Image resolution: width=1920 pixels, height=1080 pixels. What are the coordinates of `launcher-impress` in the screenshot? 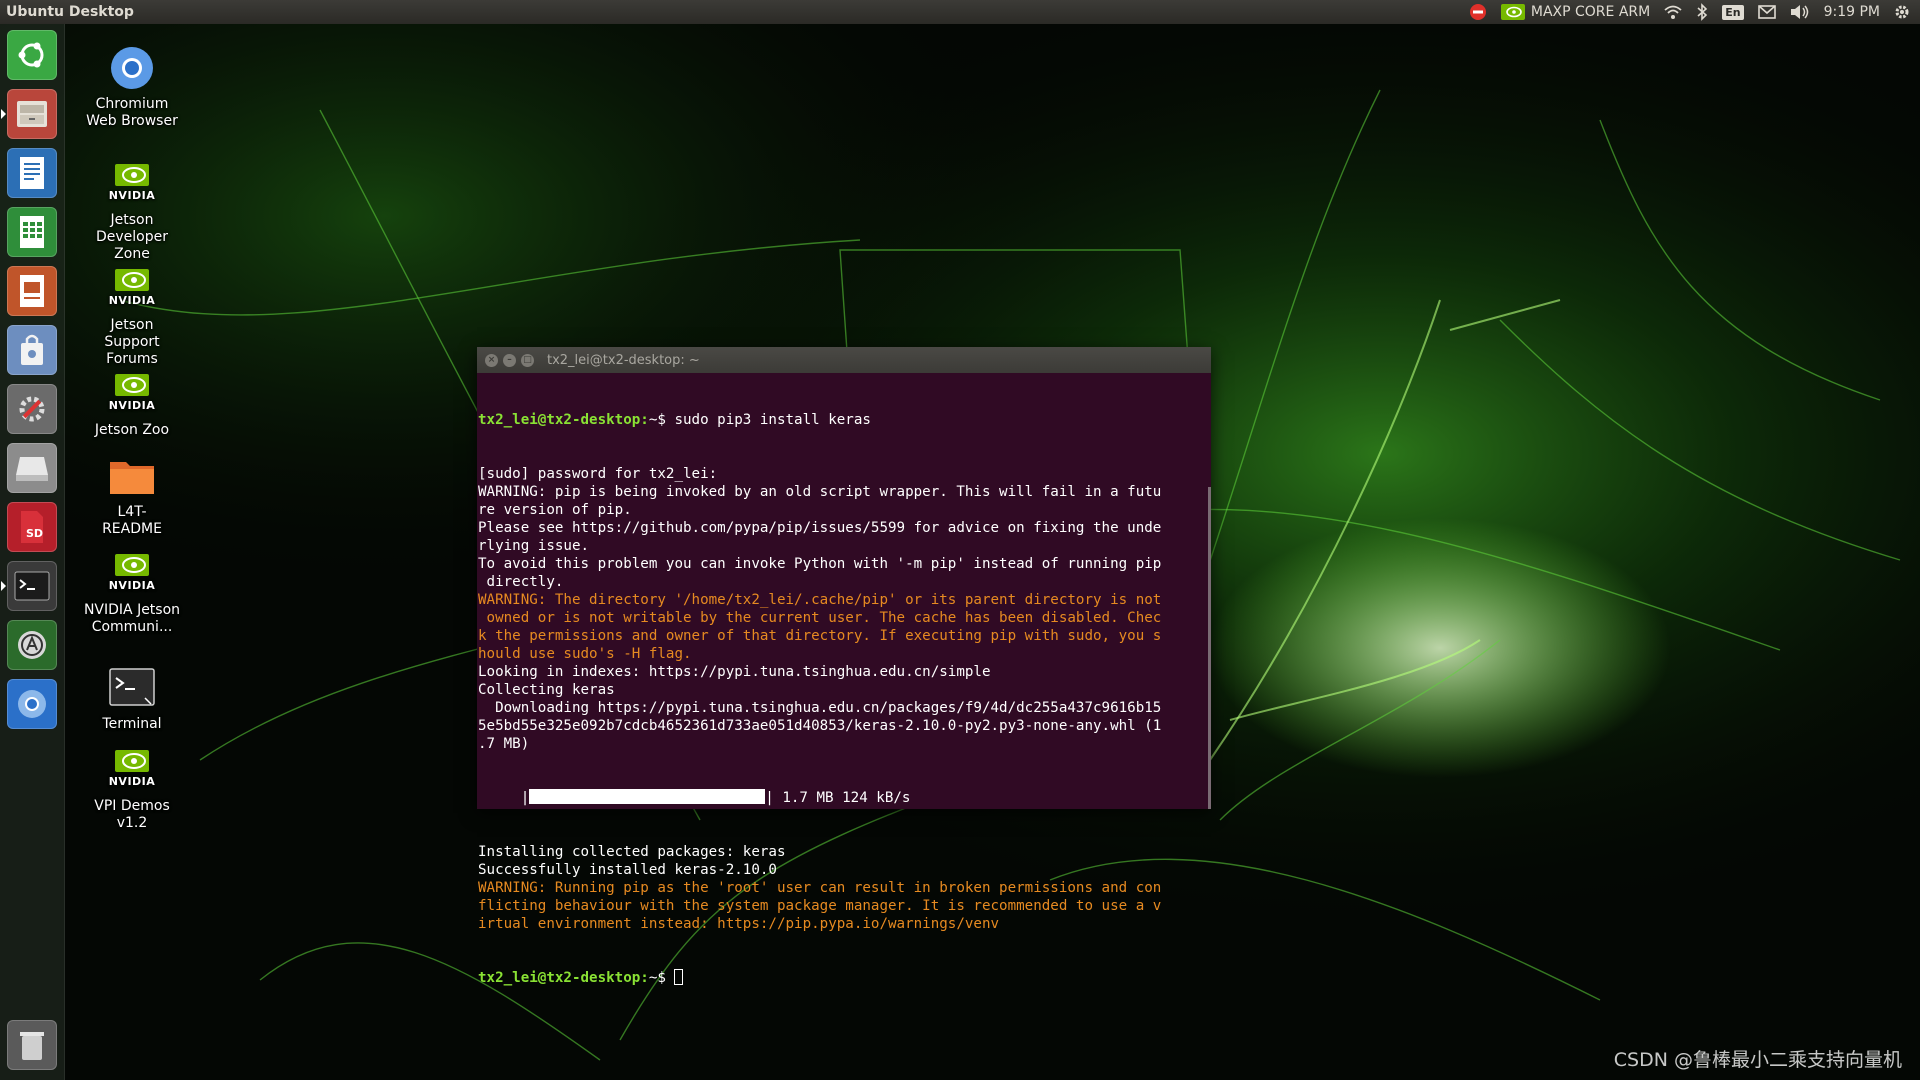 It's located at (32, 291).